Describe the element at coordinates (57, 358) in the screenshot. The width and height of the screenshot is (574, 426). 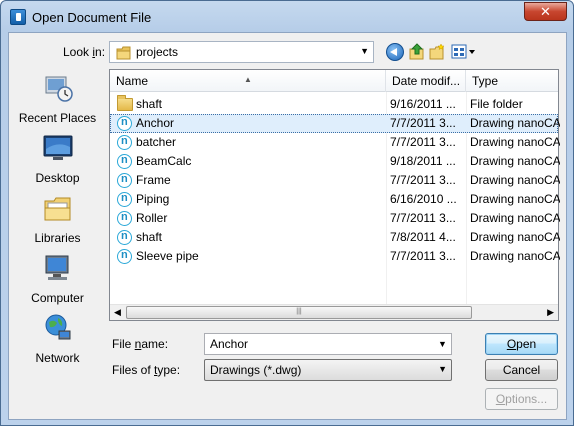
I see `place-label: Network` at that location.